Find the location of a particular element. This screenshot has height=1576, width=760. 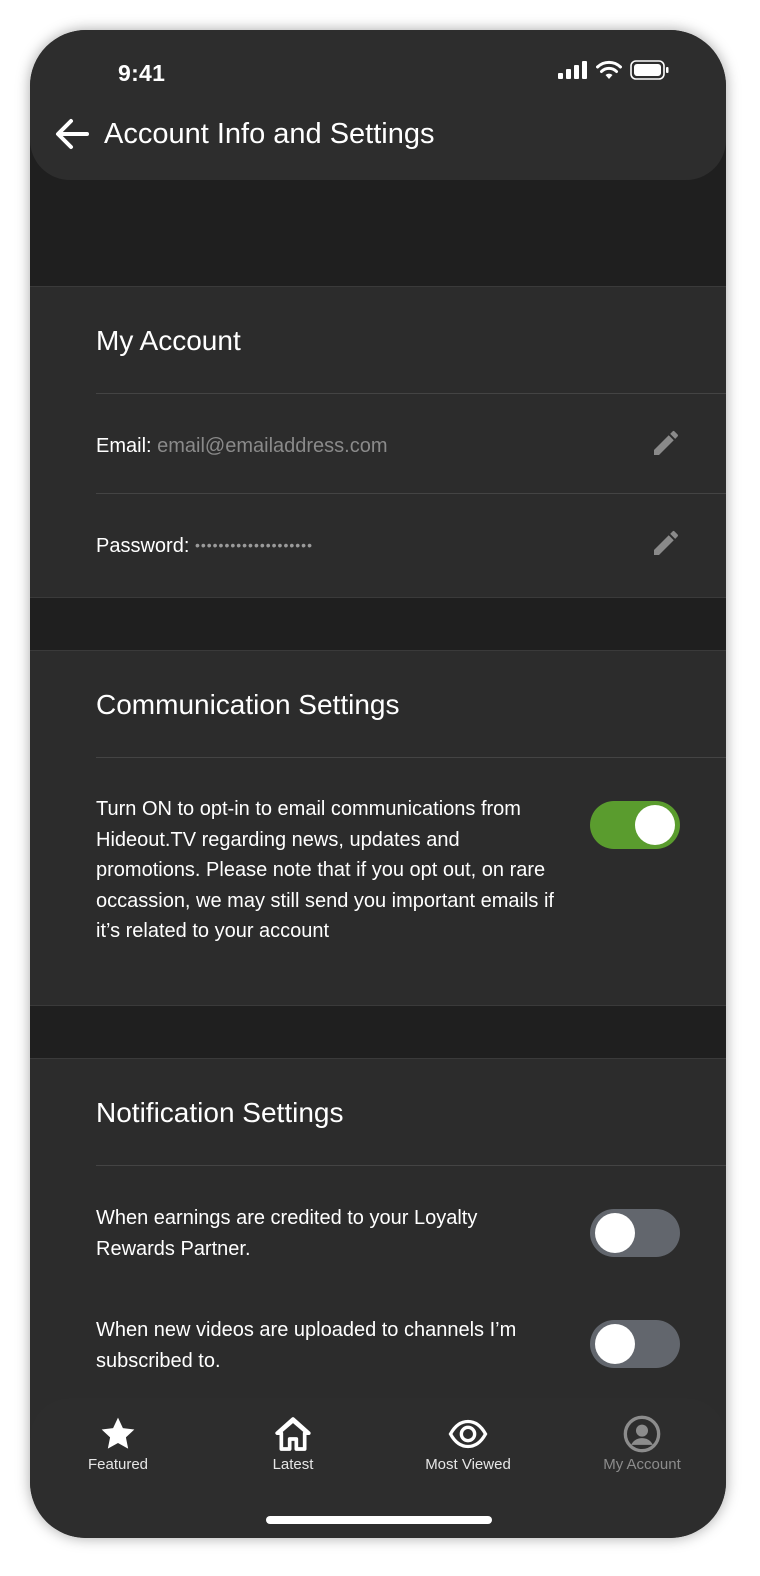

password-value: •••••••••••••••••••• is located at coordinates (253, 545).